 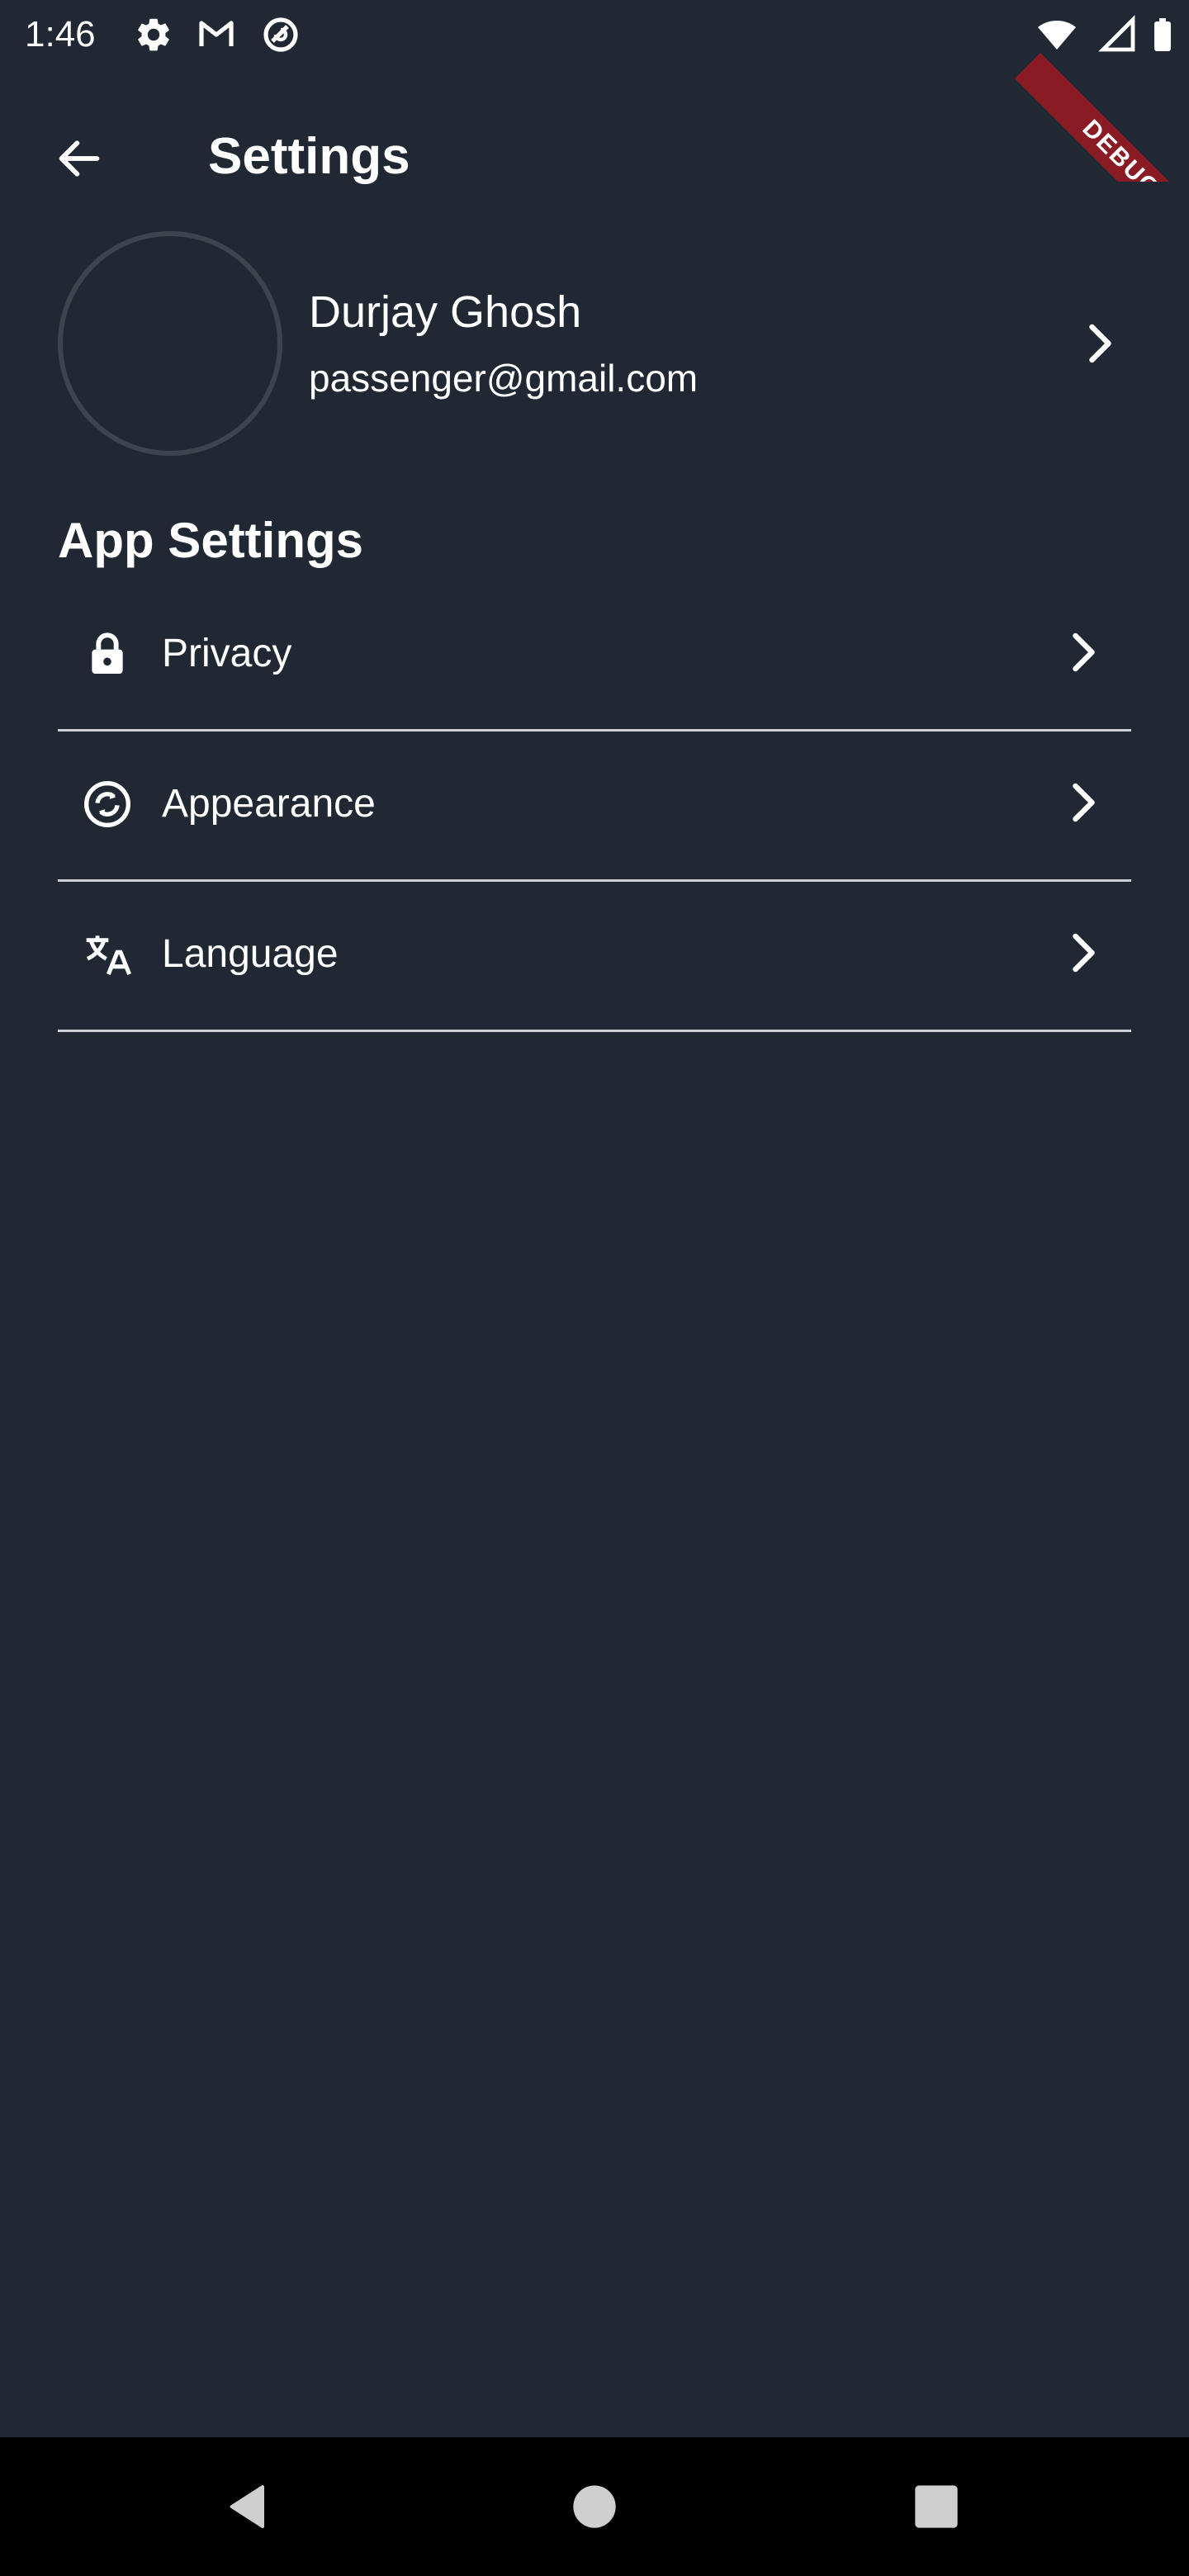 What do you see at coordinates (269, 804) in the screenshot?
I see `settings-item-label: Appearance` at bounding box center [269, 804].